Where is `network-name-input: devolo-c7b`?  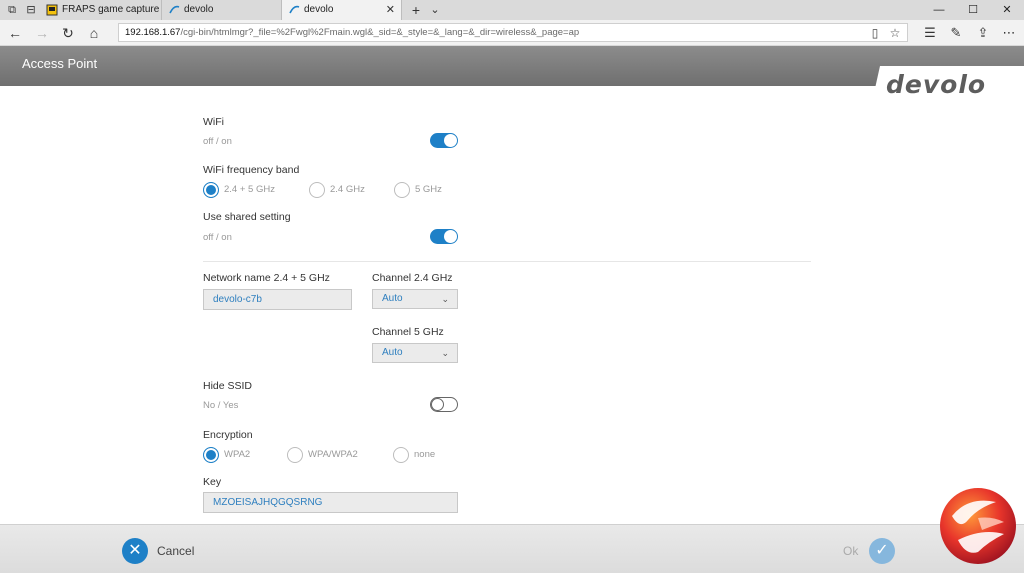 network-name-input: devolo-c7b is located at coordinates (277, 299).